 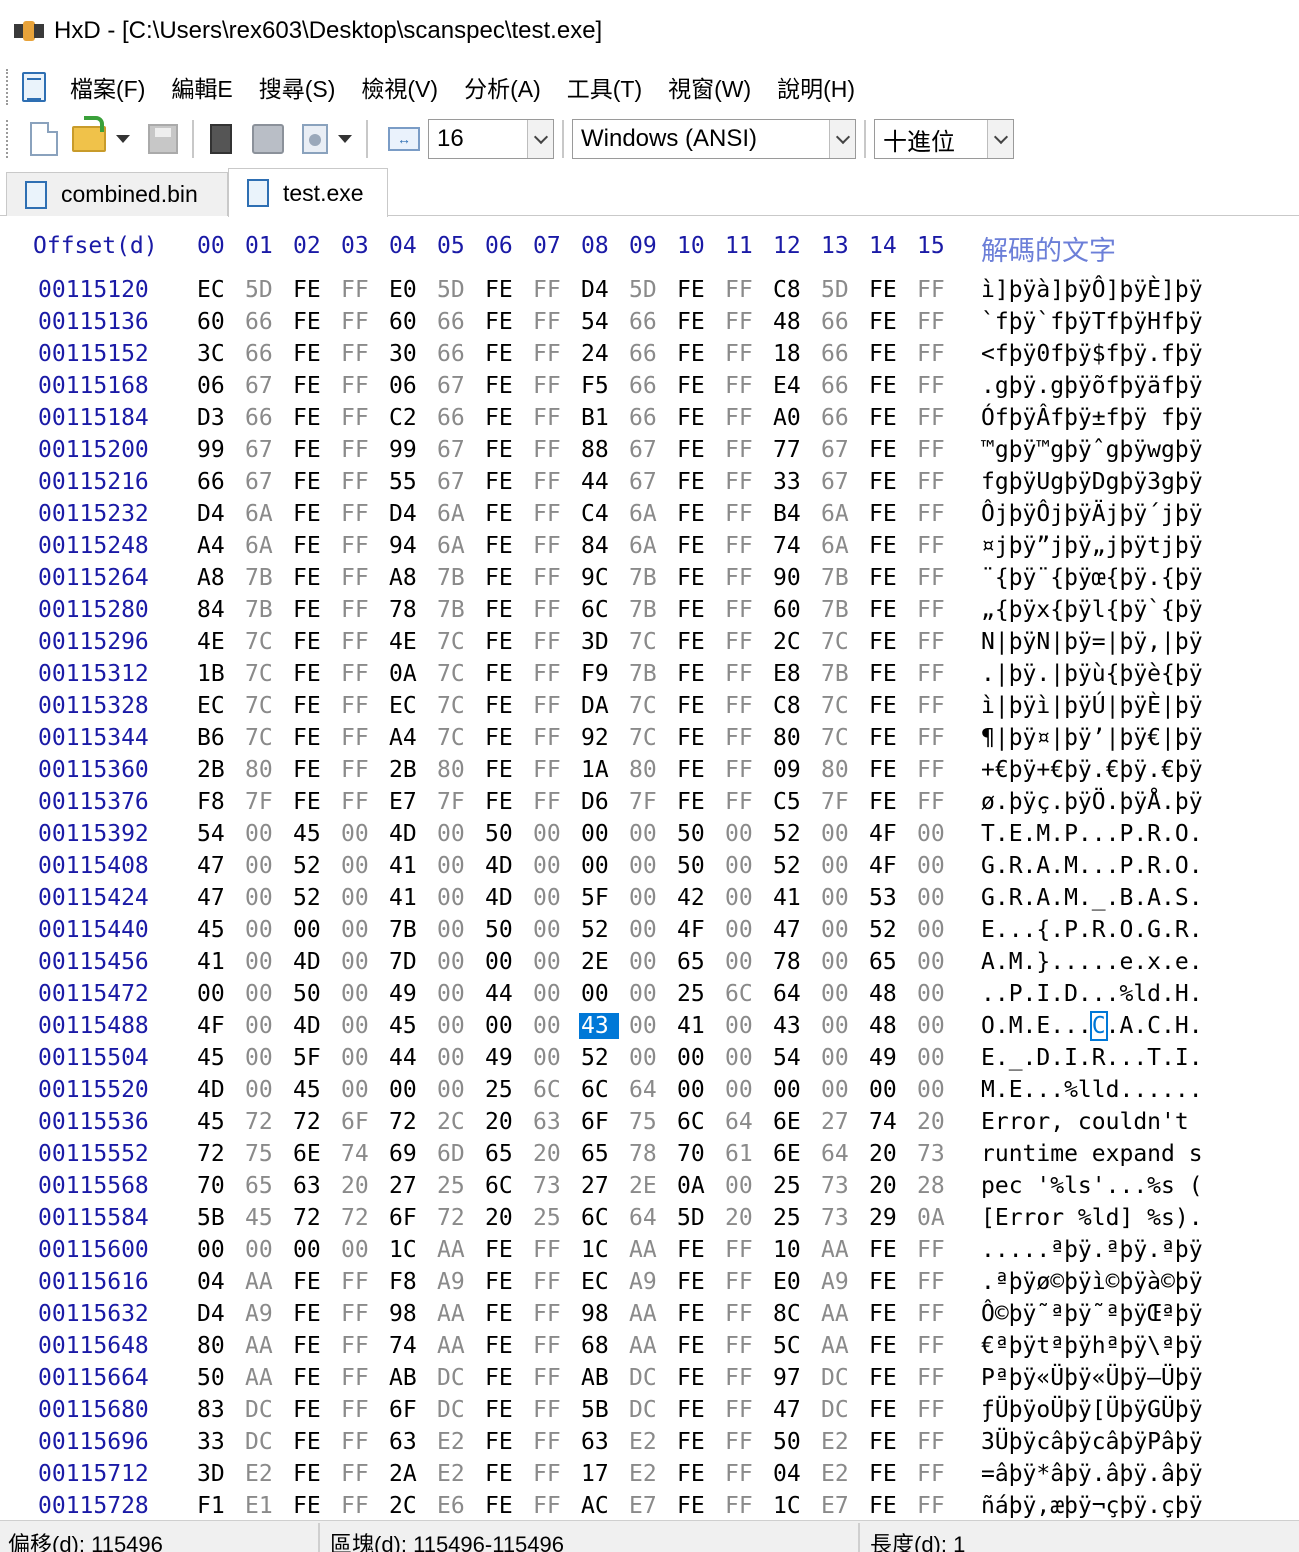 I want to click on decoded-text: fgþÿUgþÿDgþÿ3gþÿ, so click(x=1092, y=482).